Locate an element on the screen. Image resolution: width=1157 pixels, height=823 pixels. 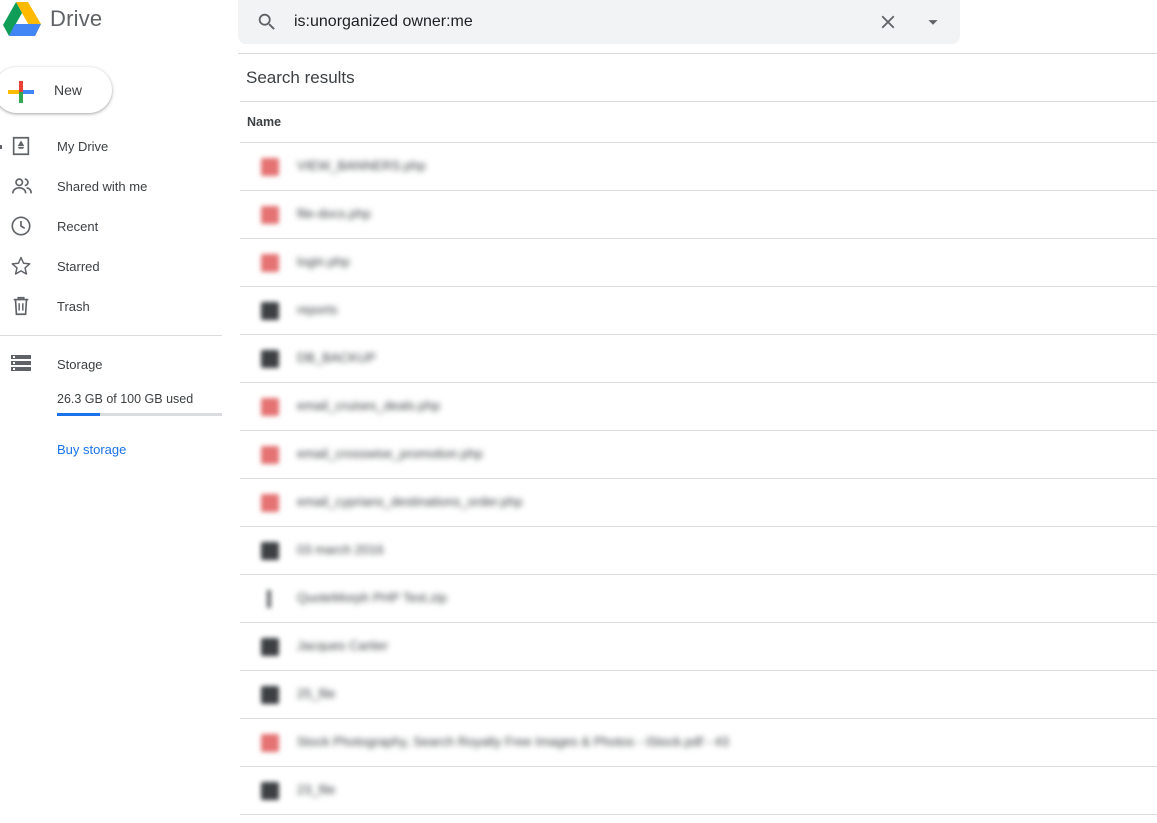
sidebar-item-label: Trash is located at coordinates (73, 306).